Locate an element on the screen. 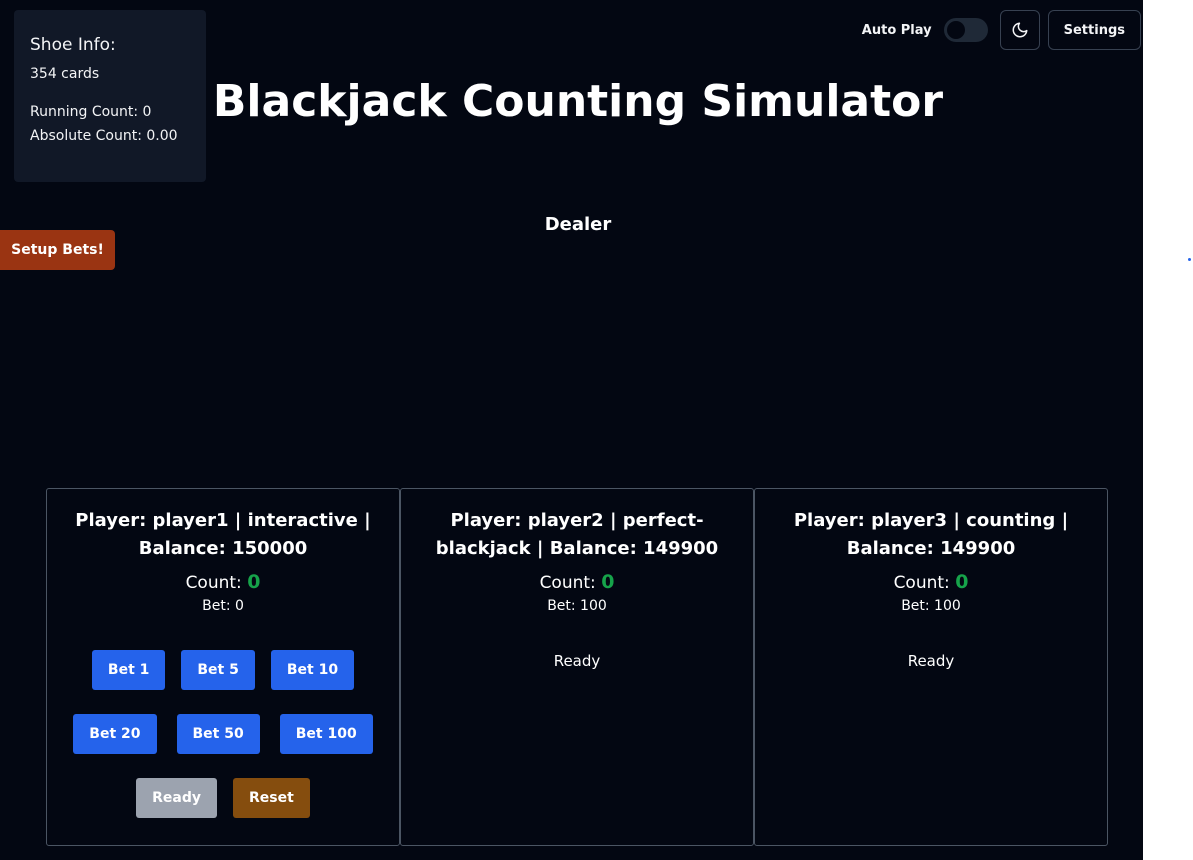  bet-1-button: Bet 1 is located at coordinates (128, 670).